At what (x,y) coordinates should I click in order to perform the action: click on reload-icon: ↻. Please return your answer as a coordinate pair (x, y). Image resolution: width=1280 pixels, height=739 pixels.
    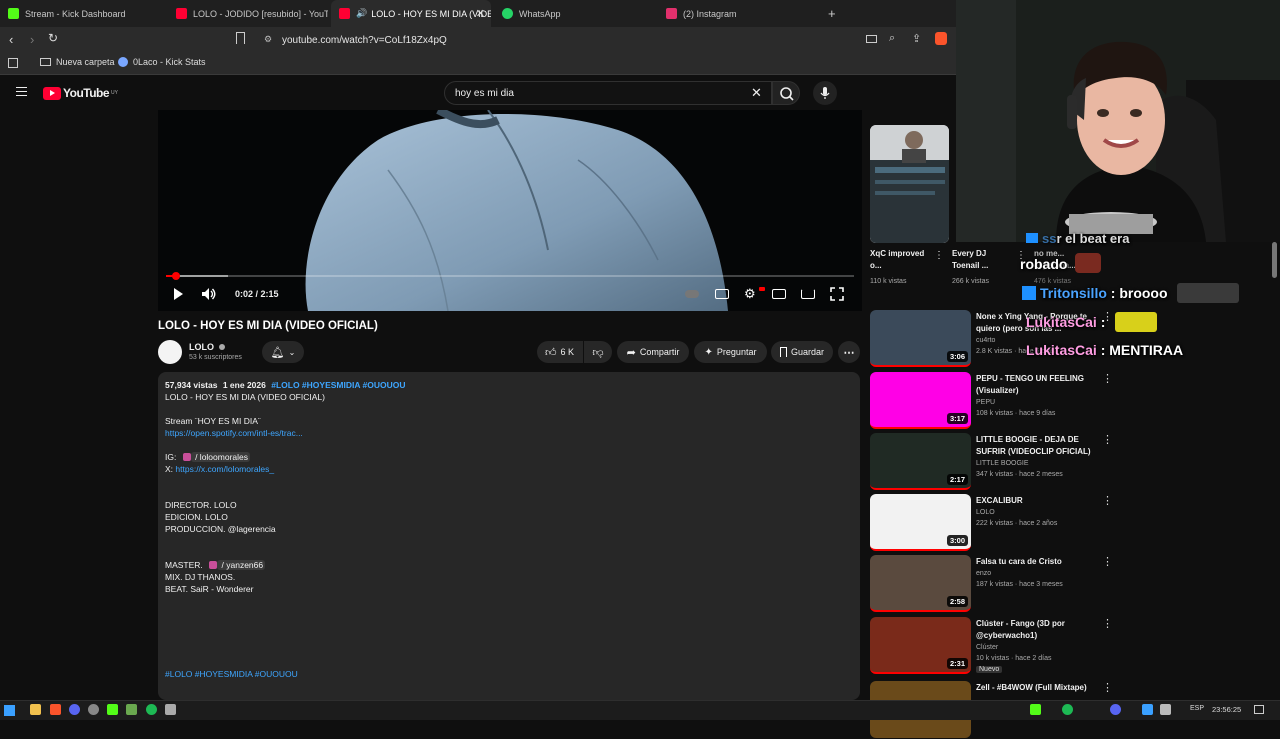
    Looking at the image, I should click on (53, 38).